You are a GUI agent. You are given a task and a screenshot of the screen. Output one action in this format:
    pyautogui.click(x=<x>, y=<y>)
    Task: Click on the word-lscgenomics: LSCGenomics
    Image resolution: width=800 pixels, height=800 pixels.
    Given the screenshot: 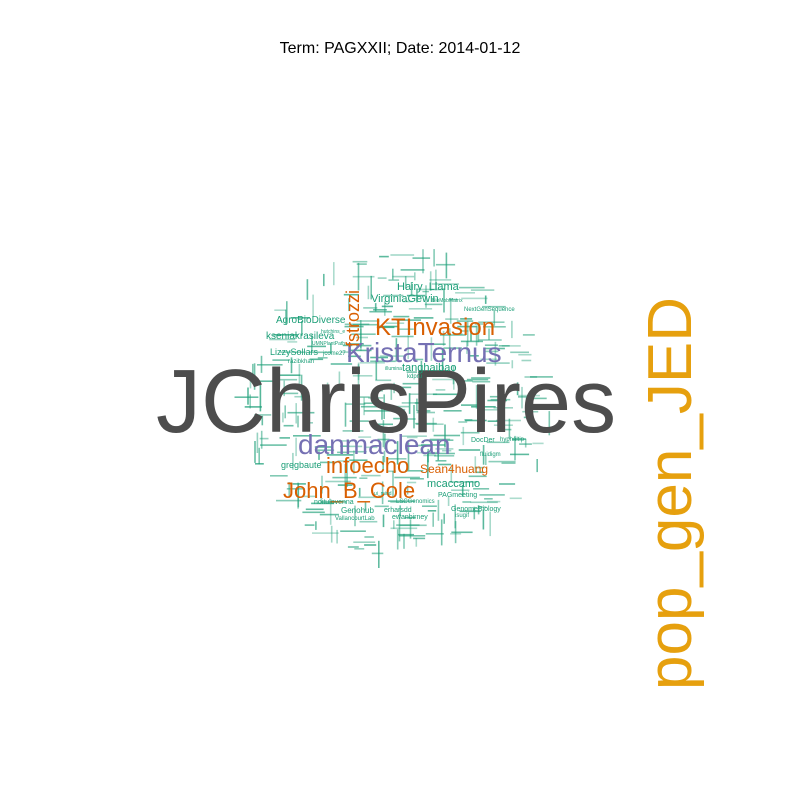 What is the action you would take?
    pyautogui.click(x=415, y=502)
    